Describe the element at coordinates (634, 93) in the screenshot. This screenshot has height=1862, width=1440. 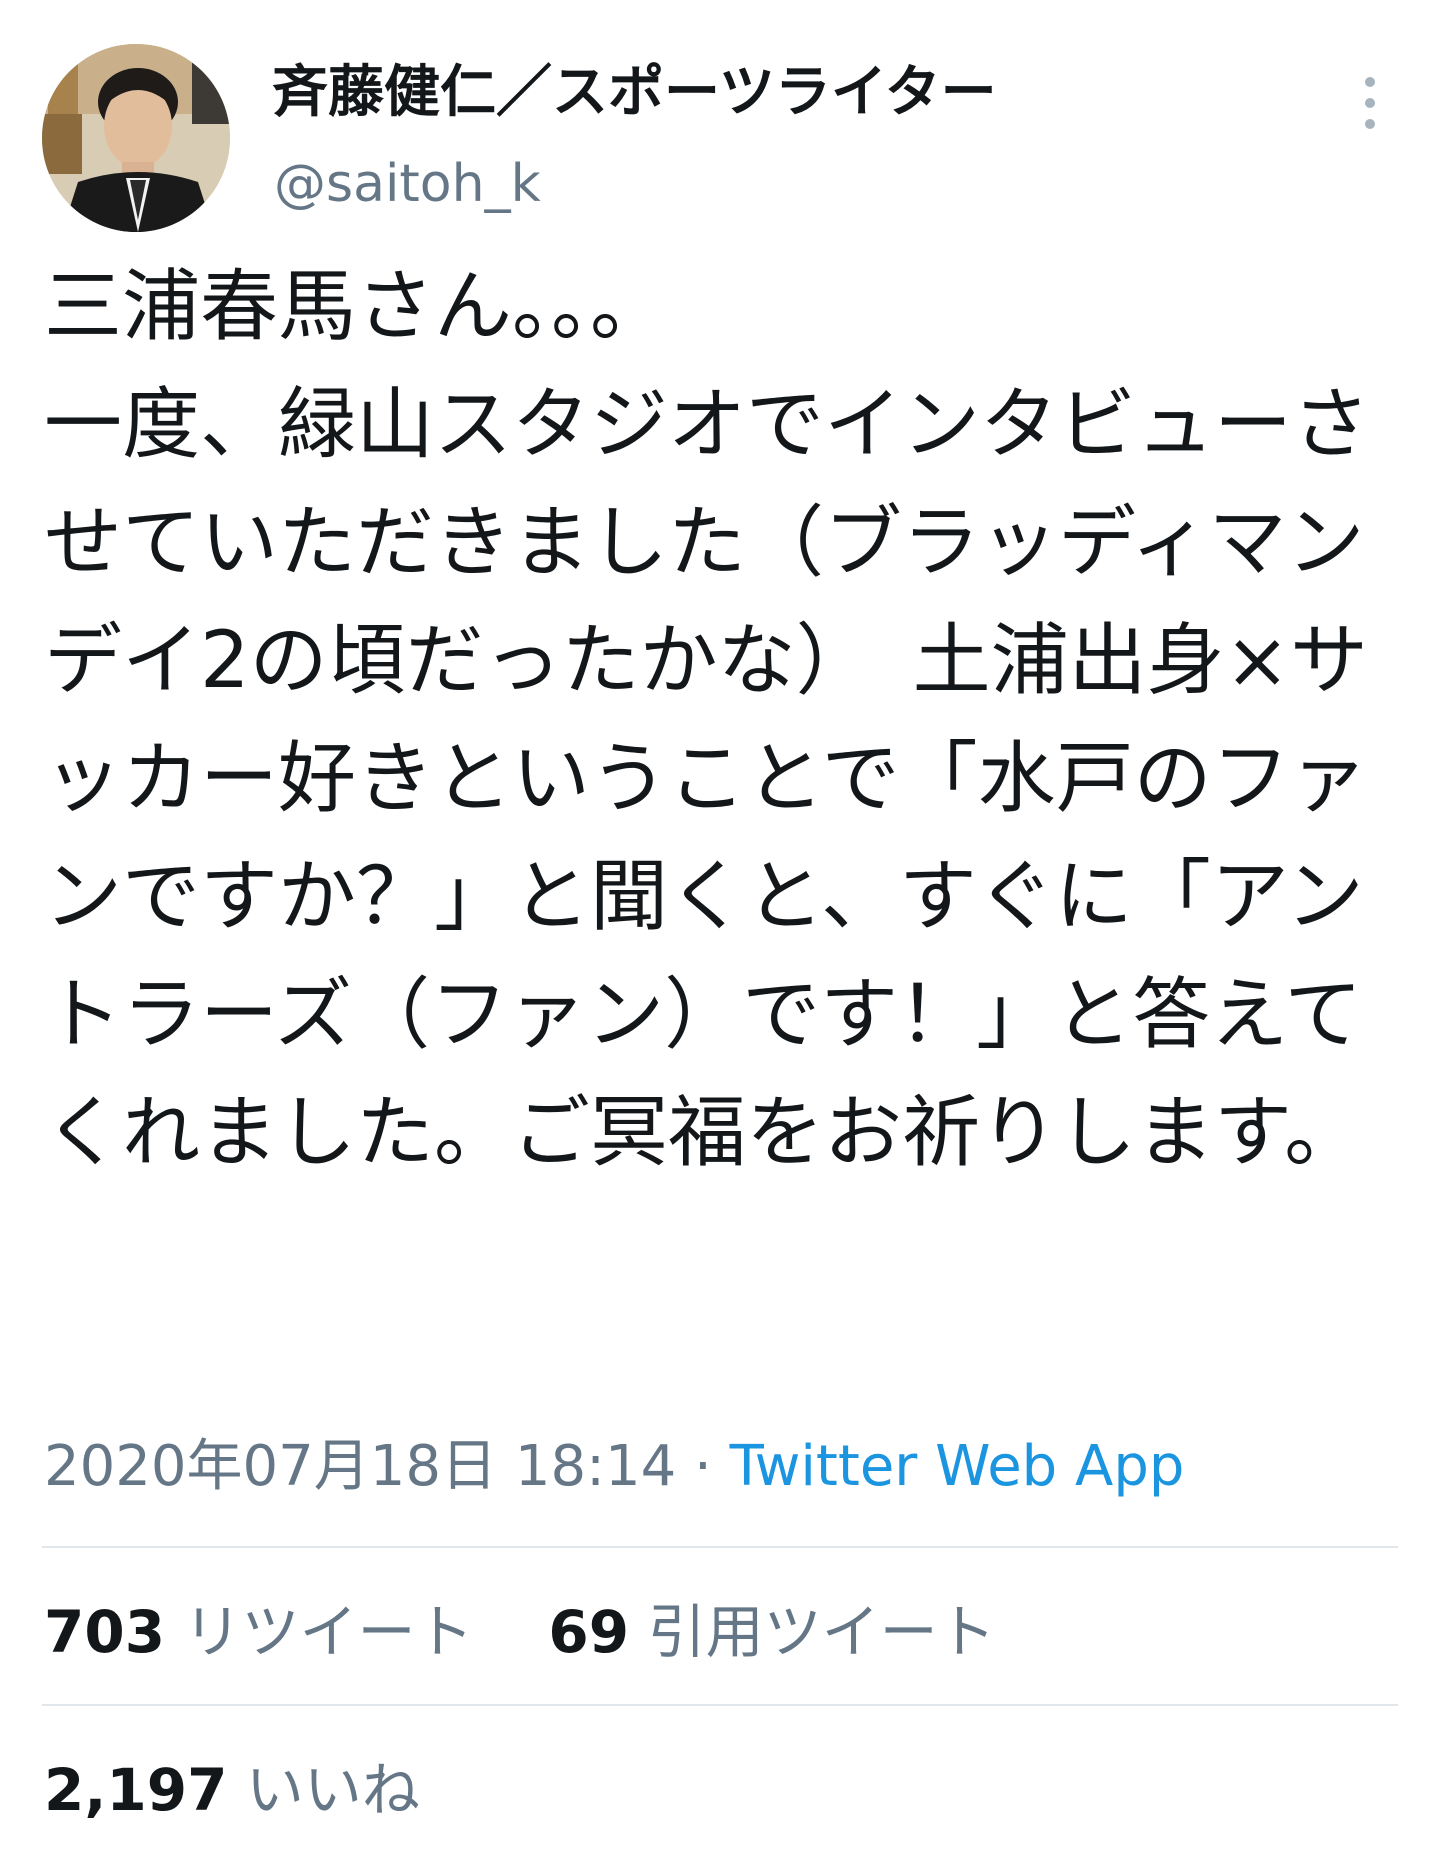
I see `display-name: 斉藤健仁／スポーツライター` at that location.